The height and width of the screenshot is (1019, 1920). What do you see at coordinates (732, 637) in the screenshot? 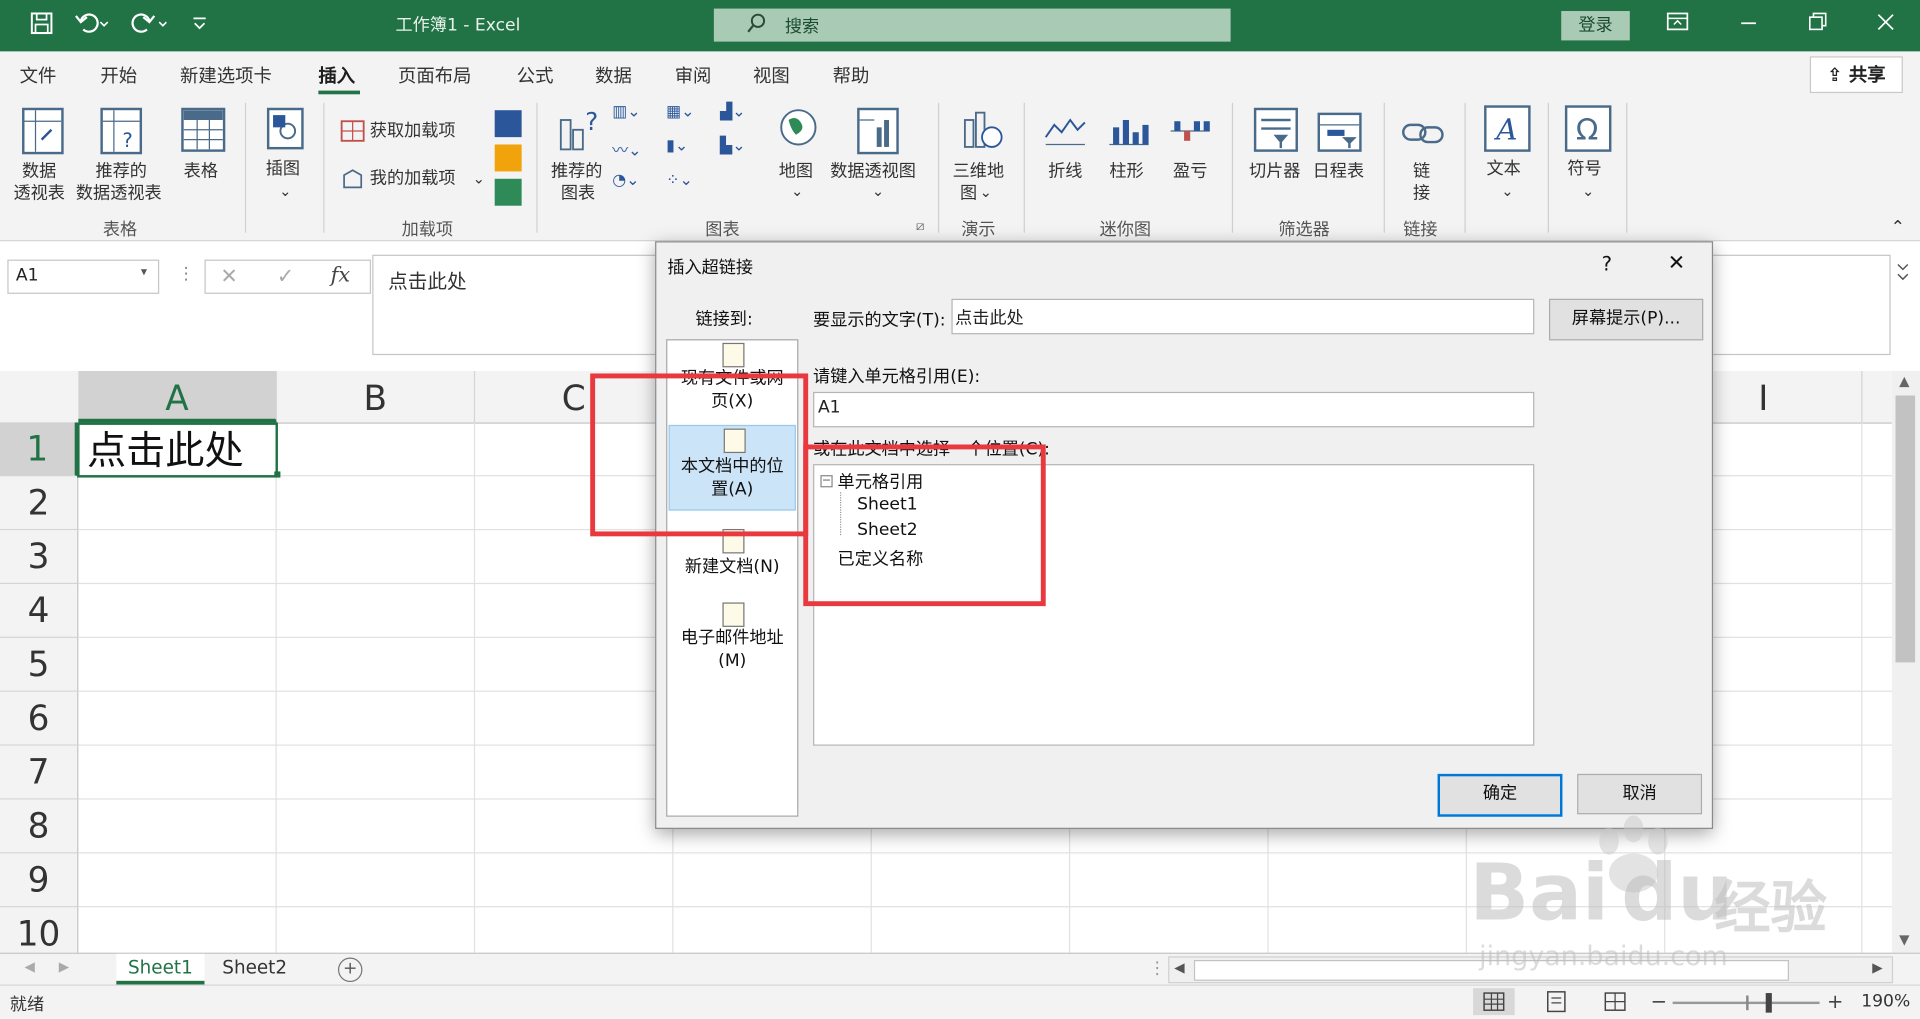
I see `link-option-email: 电子邮件地址 (M)` at bounding box center [732, 637].